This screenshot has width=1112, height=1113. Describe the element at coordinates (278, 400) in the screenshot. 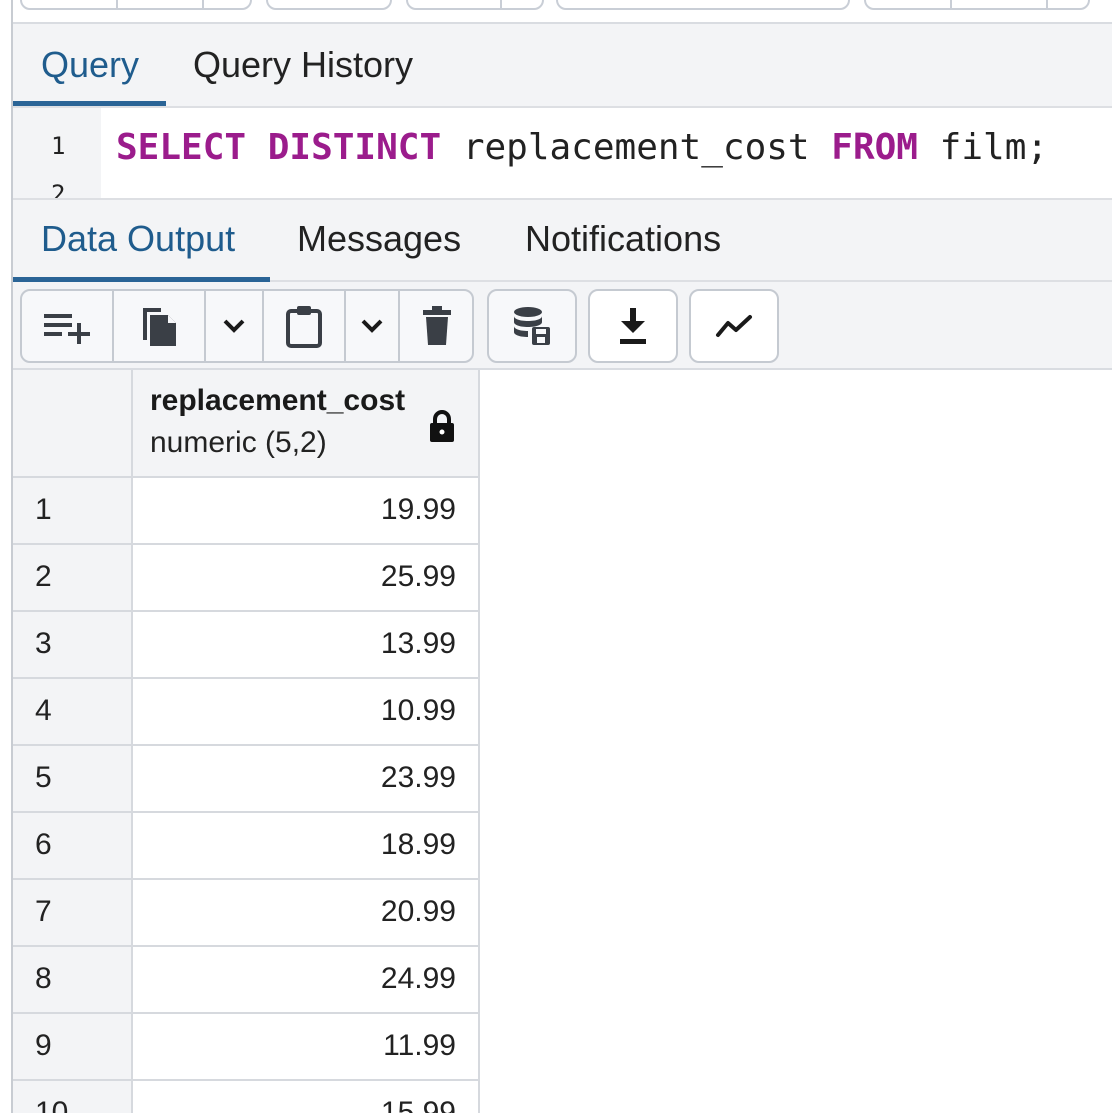

I see `column-name: replacement_cost` at that location.